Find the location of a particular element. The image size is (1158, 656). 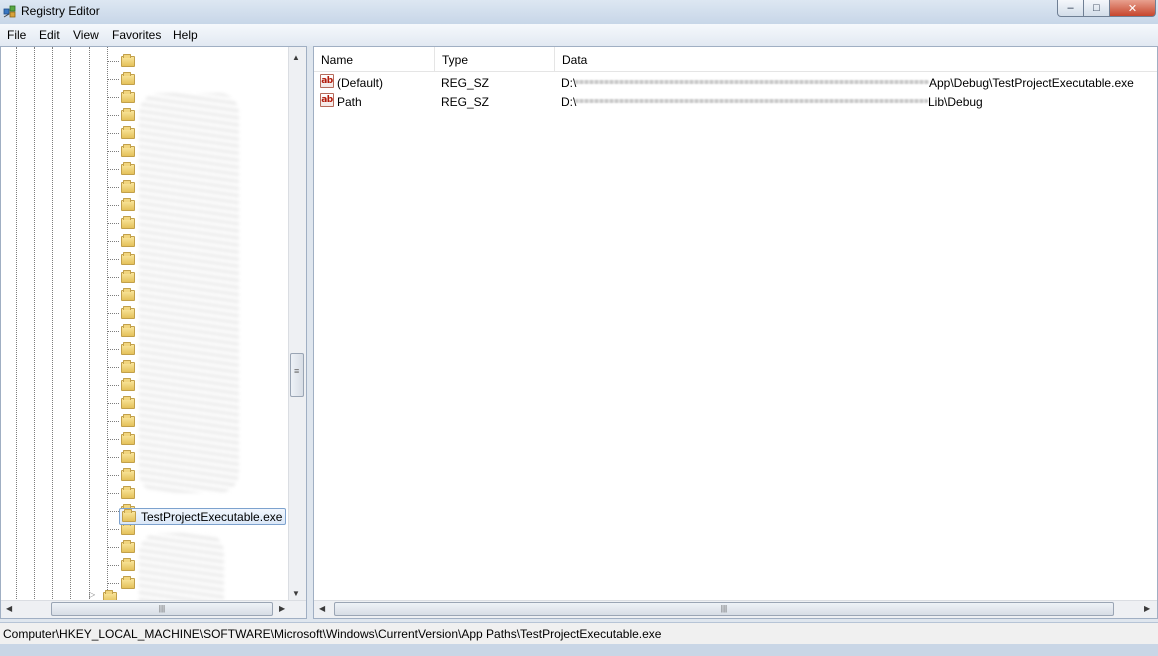

value-data-prefix: D:\ is located at coordinates (569, 83).